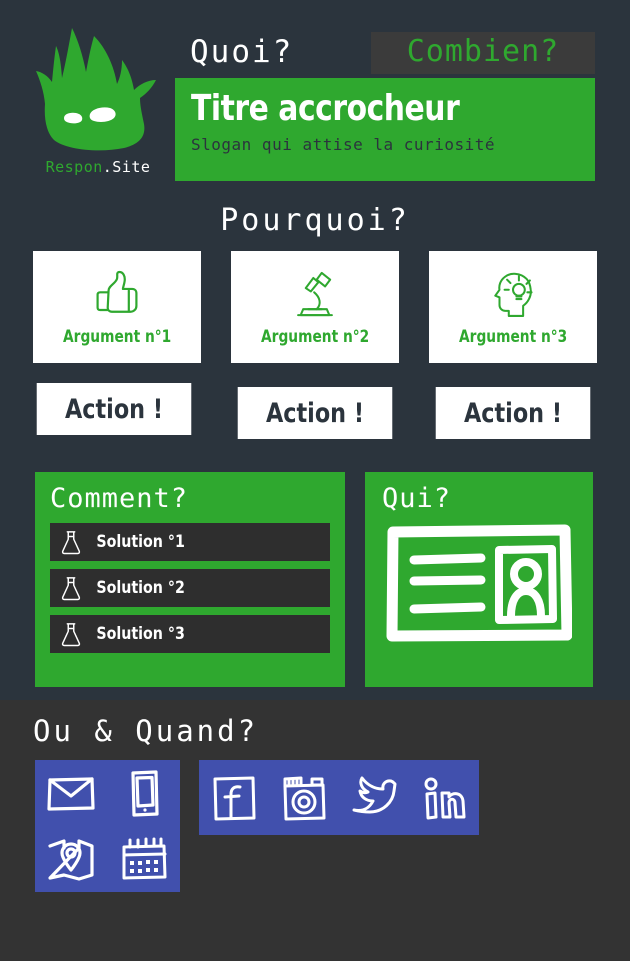 This screenshot has height=961, width=630. I want to click on contact-icons-box, so click(107, 826).